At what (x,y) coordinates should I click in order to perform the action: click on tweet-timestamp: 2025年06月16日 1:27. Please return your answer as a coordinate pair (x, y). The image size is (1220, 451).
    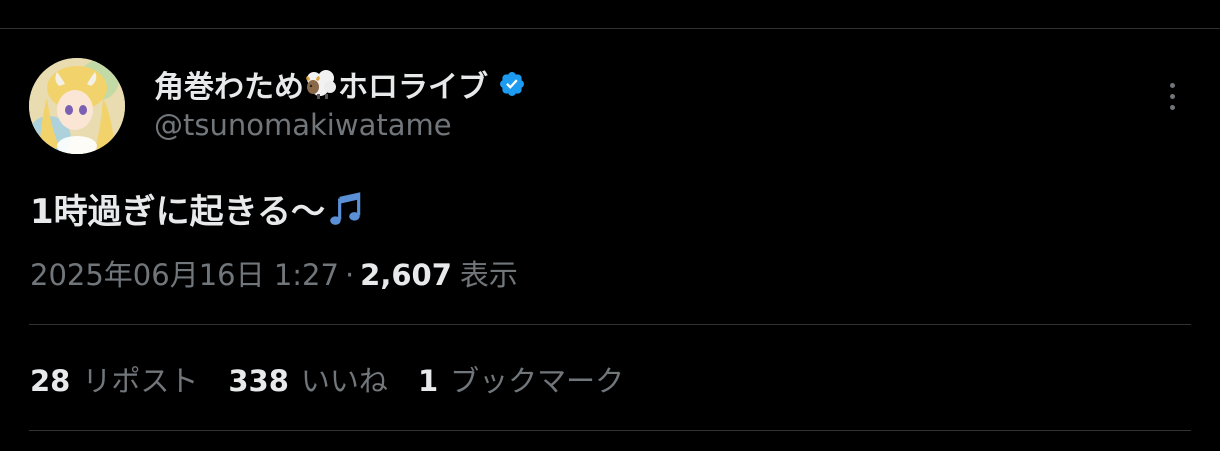
    Looking at the image, I should click on (184, 273).